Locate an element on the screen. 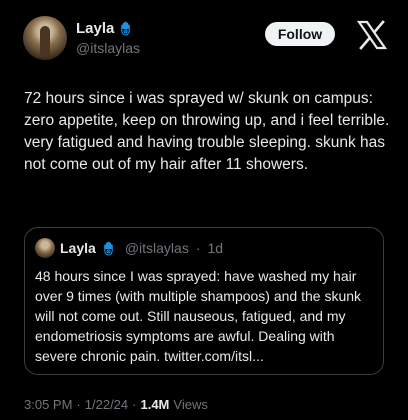 This screenshot has width=408, height=420. tweet-time: 3:05 PM is located at coordinates (48, 404).